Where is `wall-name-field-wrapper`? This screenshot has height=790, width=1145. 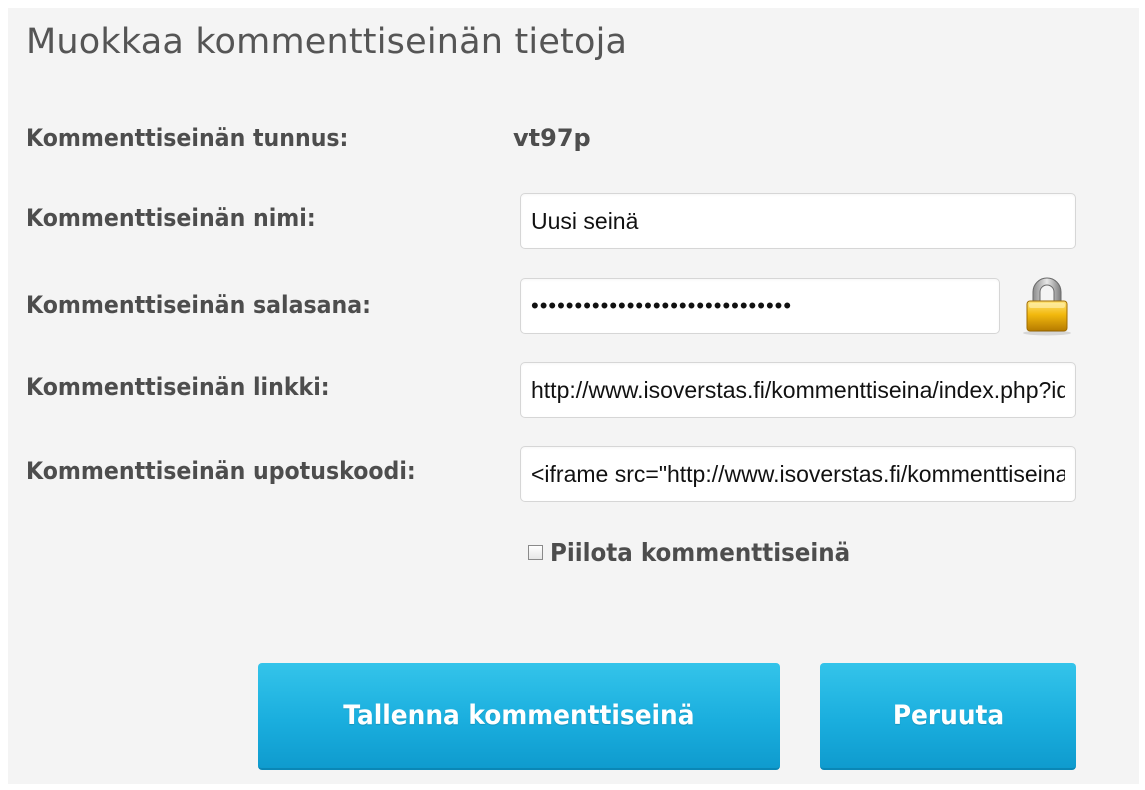 wall-name-field-wrapper is located at coordinates (798, 221).